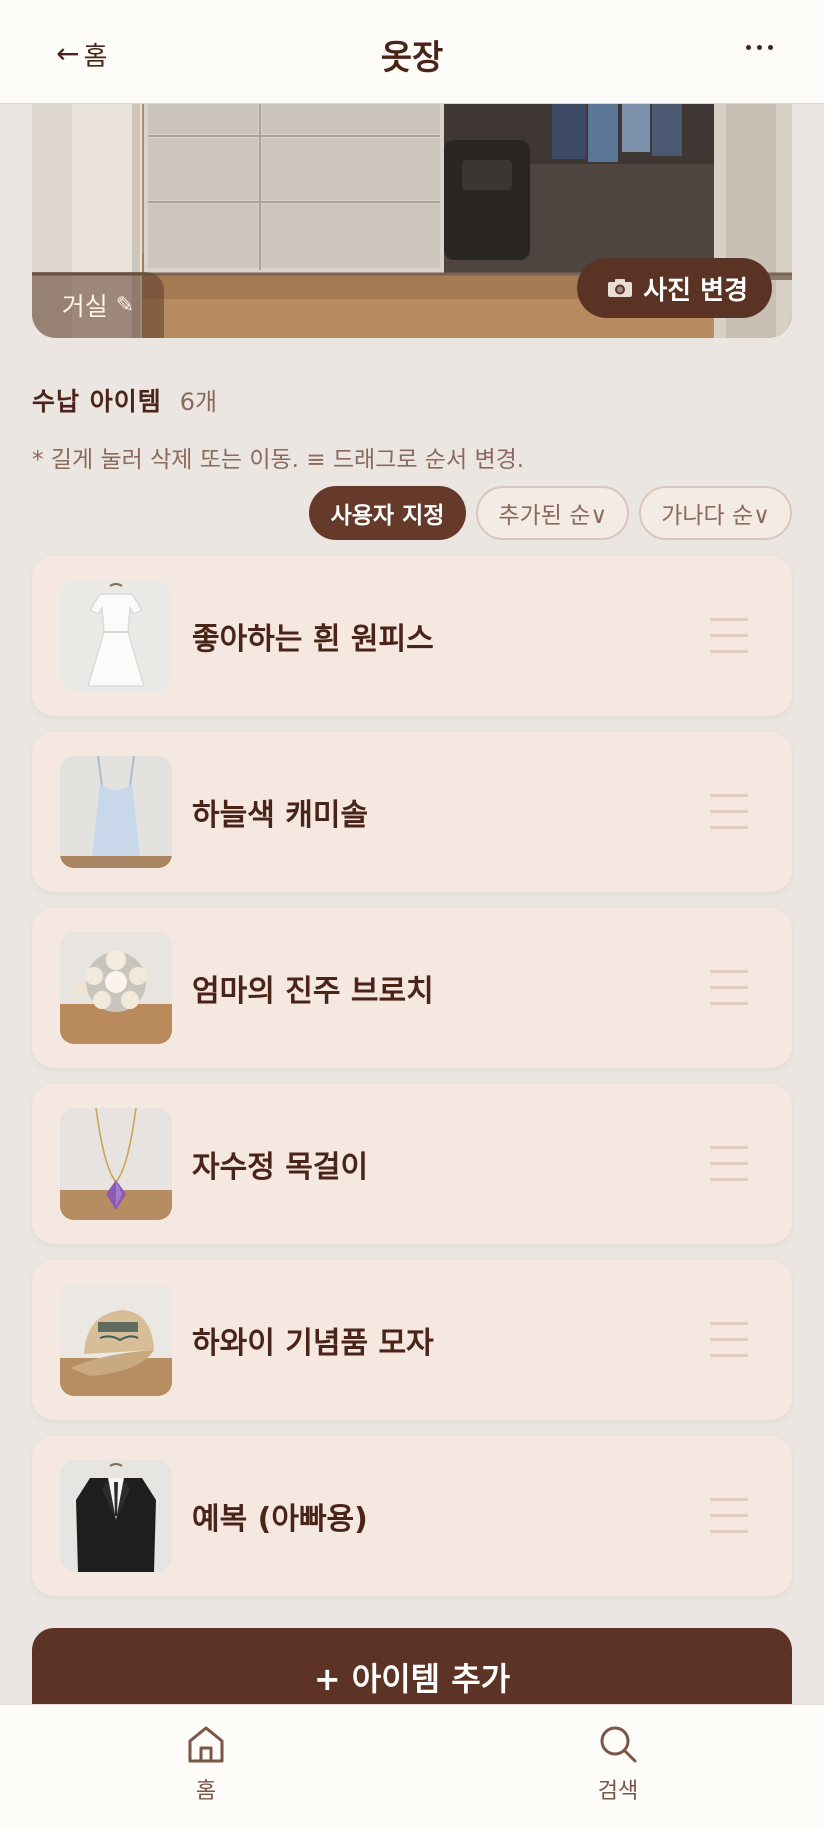 The height and width of the screenshot is (1830, 824). Describe the element at coordinates (206, 1768) in the screenshot. I see `nav-home: 홈` at that location.